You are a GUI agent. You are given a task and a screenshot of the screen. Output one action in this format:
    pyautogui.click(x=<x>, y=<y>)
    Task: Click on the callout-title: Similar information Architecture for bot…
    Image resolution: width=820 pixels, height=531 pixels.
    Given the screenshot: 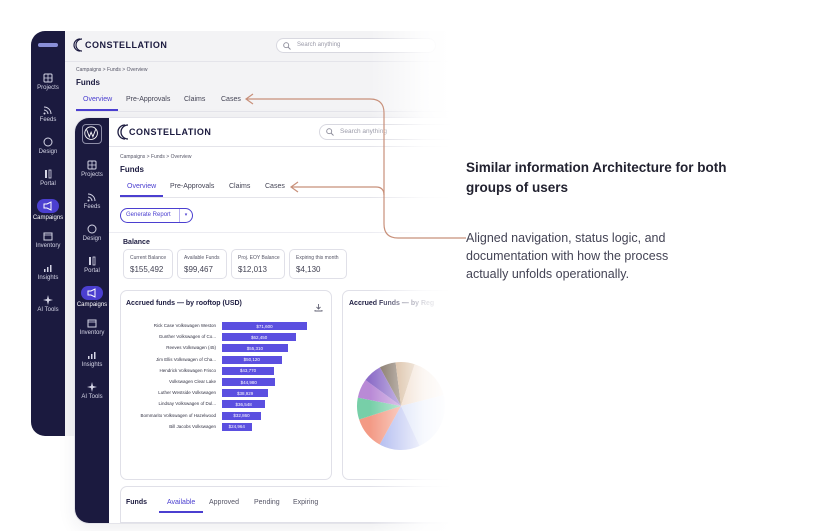 What is the action you would take?
    pyautogui.click(x=596, y=177)
    